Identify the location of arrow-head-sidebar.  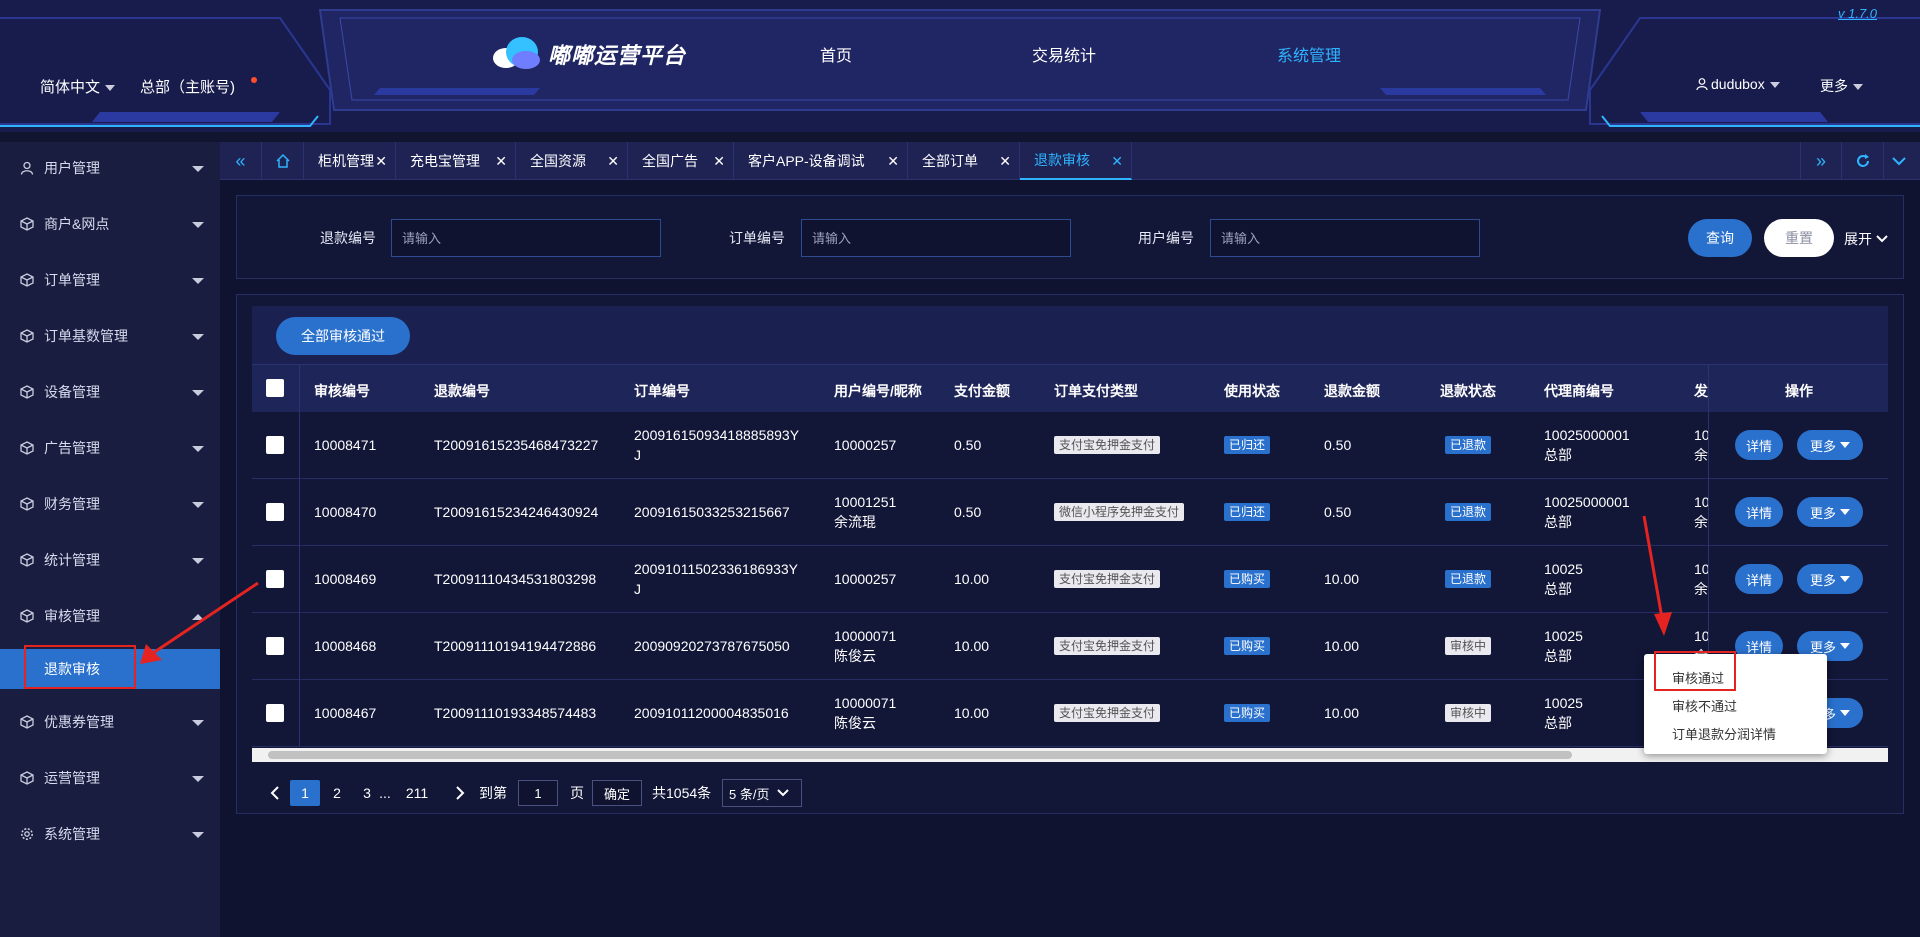
(151, 654).